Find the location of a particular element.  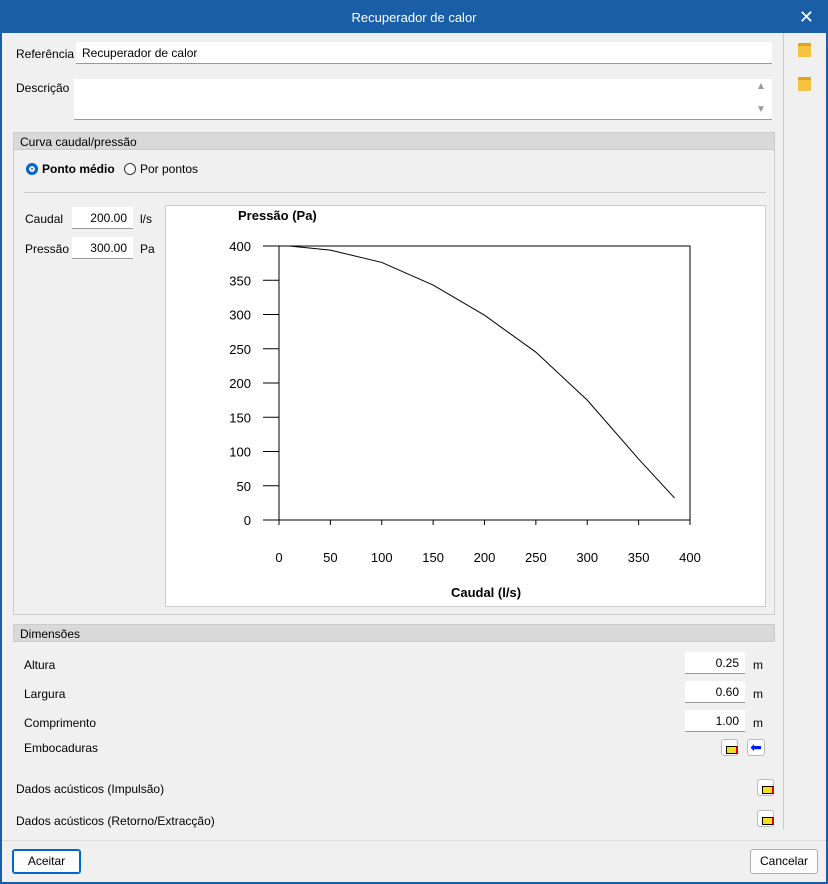

caudal-label: Caudal is located at coordinates (44, 219).